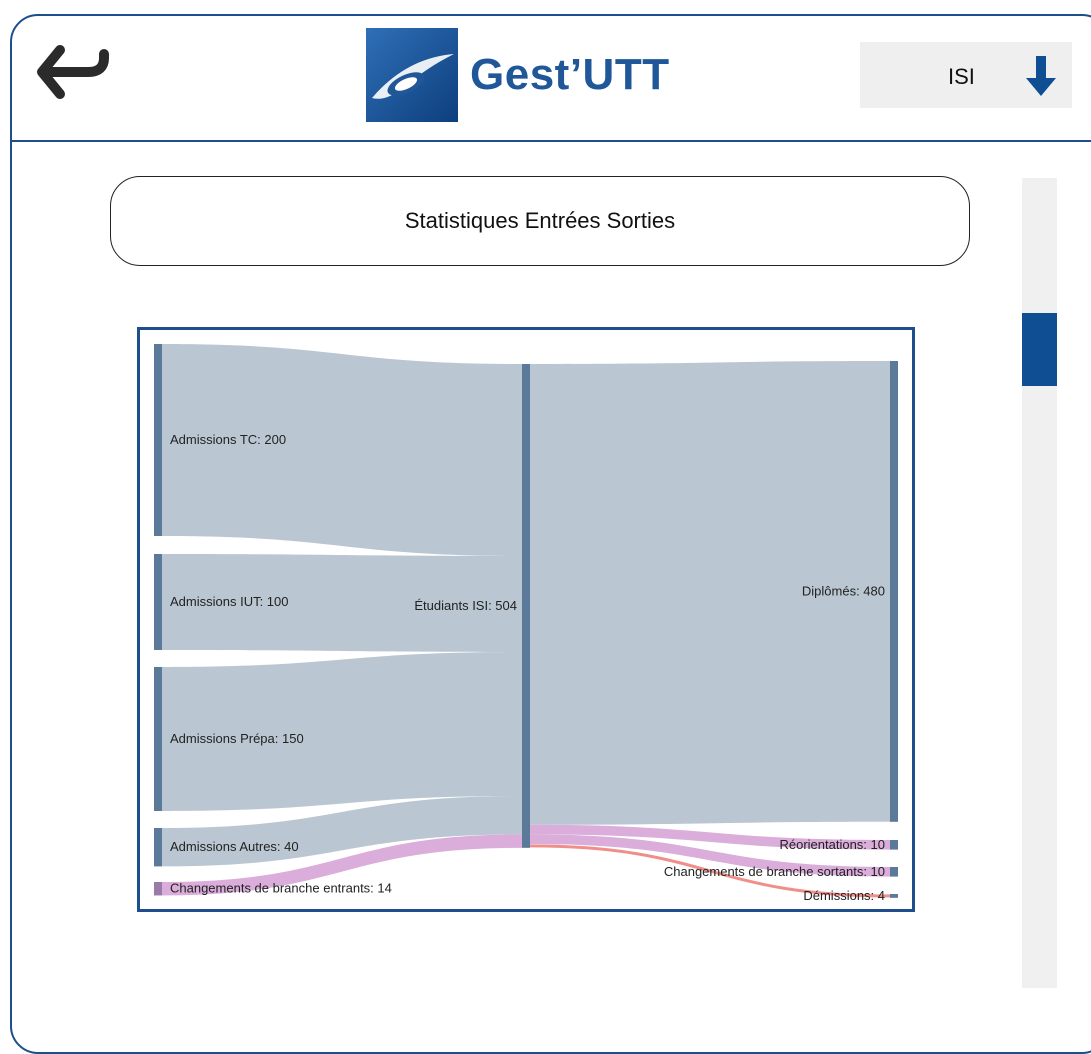 This screenshot has height=1054, width=1091. Describe the element at coordinates (844, 895) in the screenshot. I see `sankey-label-dem: Démissions: 4` at that location.